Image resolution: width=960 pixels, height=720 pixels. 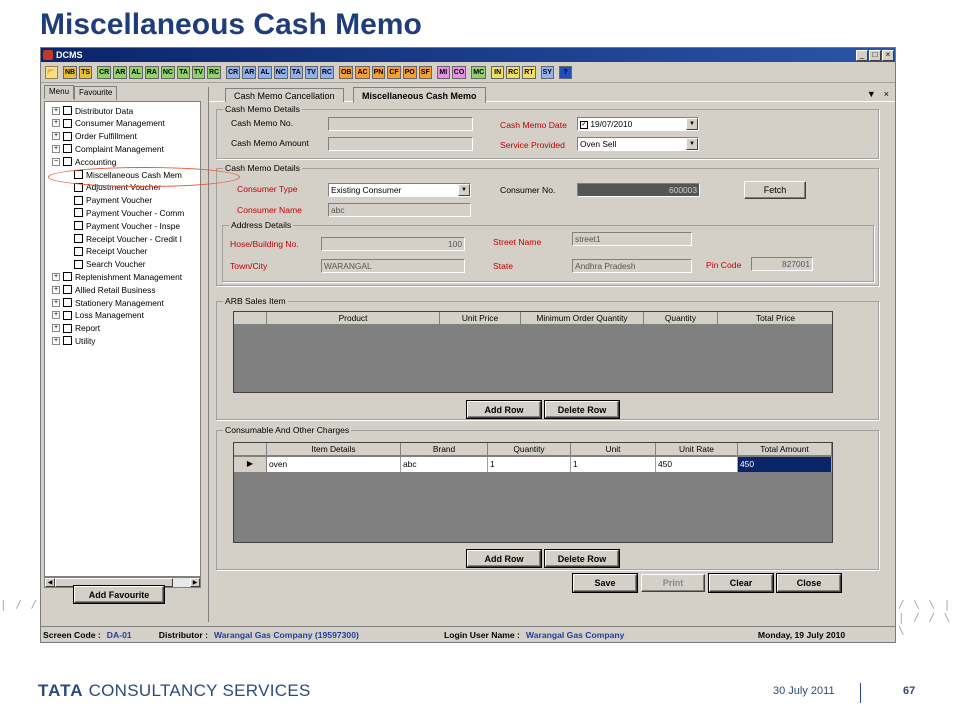 I want to click on arb-col-min-order-qty: Minimum Order Quantity, so click(x=582, y=318).